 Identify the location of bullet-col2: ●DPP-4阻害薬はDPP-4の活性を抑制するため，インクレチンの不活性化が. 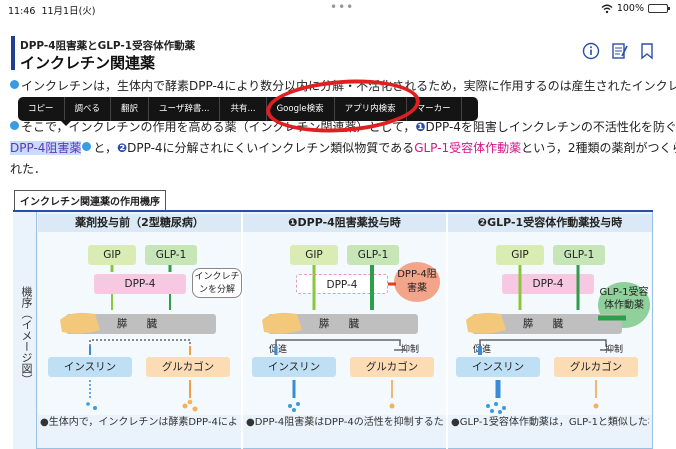
(345, 422).